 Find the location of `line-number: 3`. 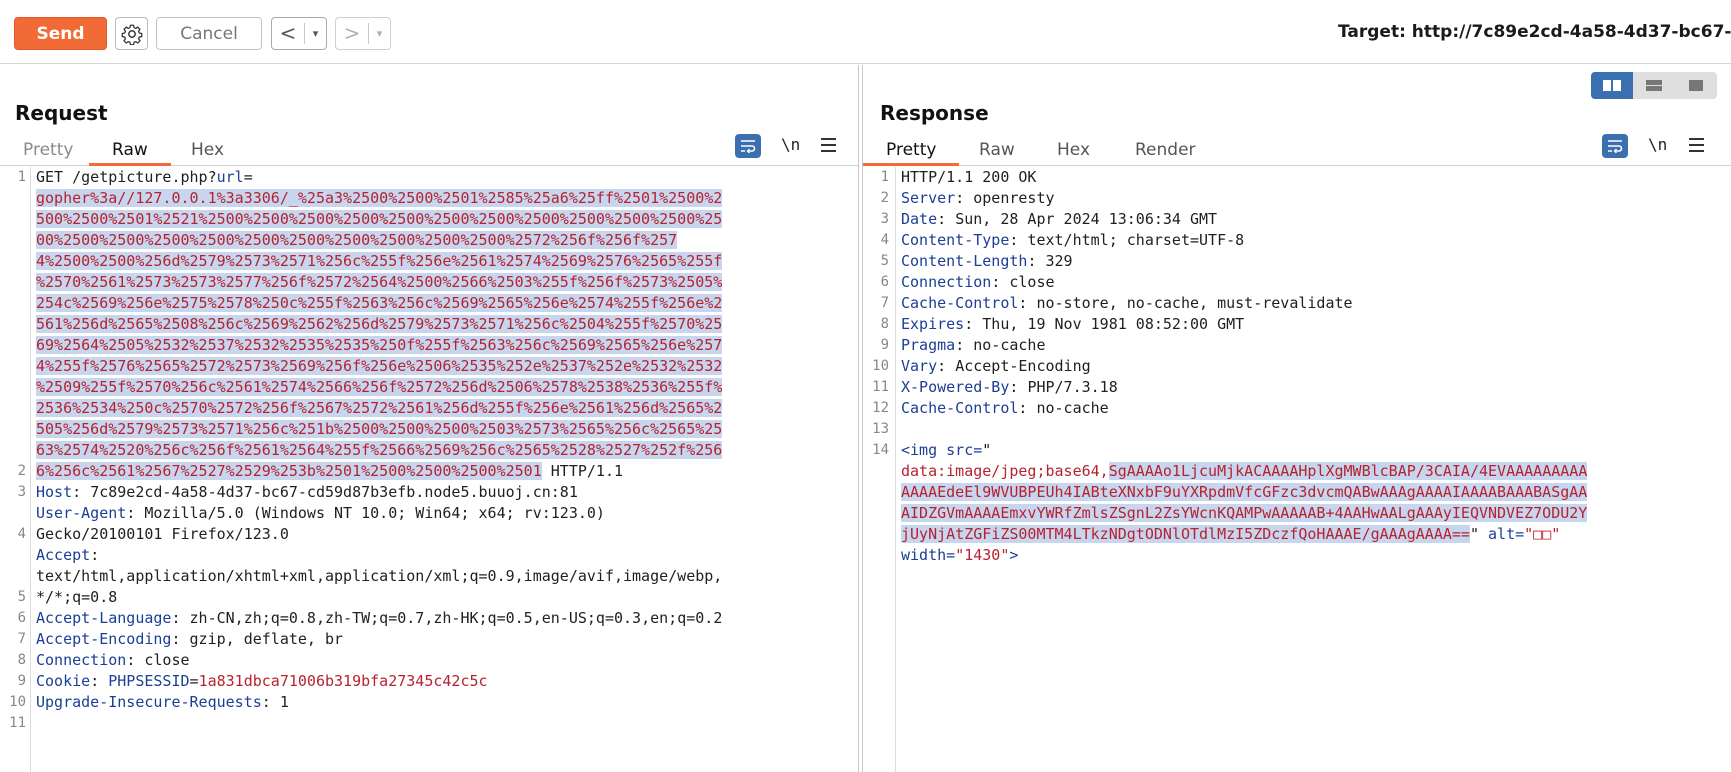

line-number: 3 is located at coordinates (884, 219).